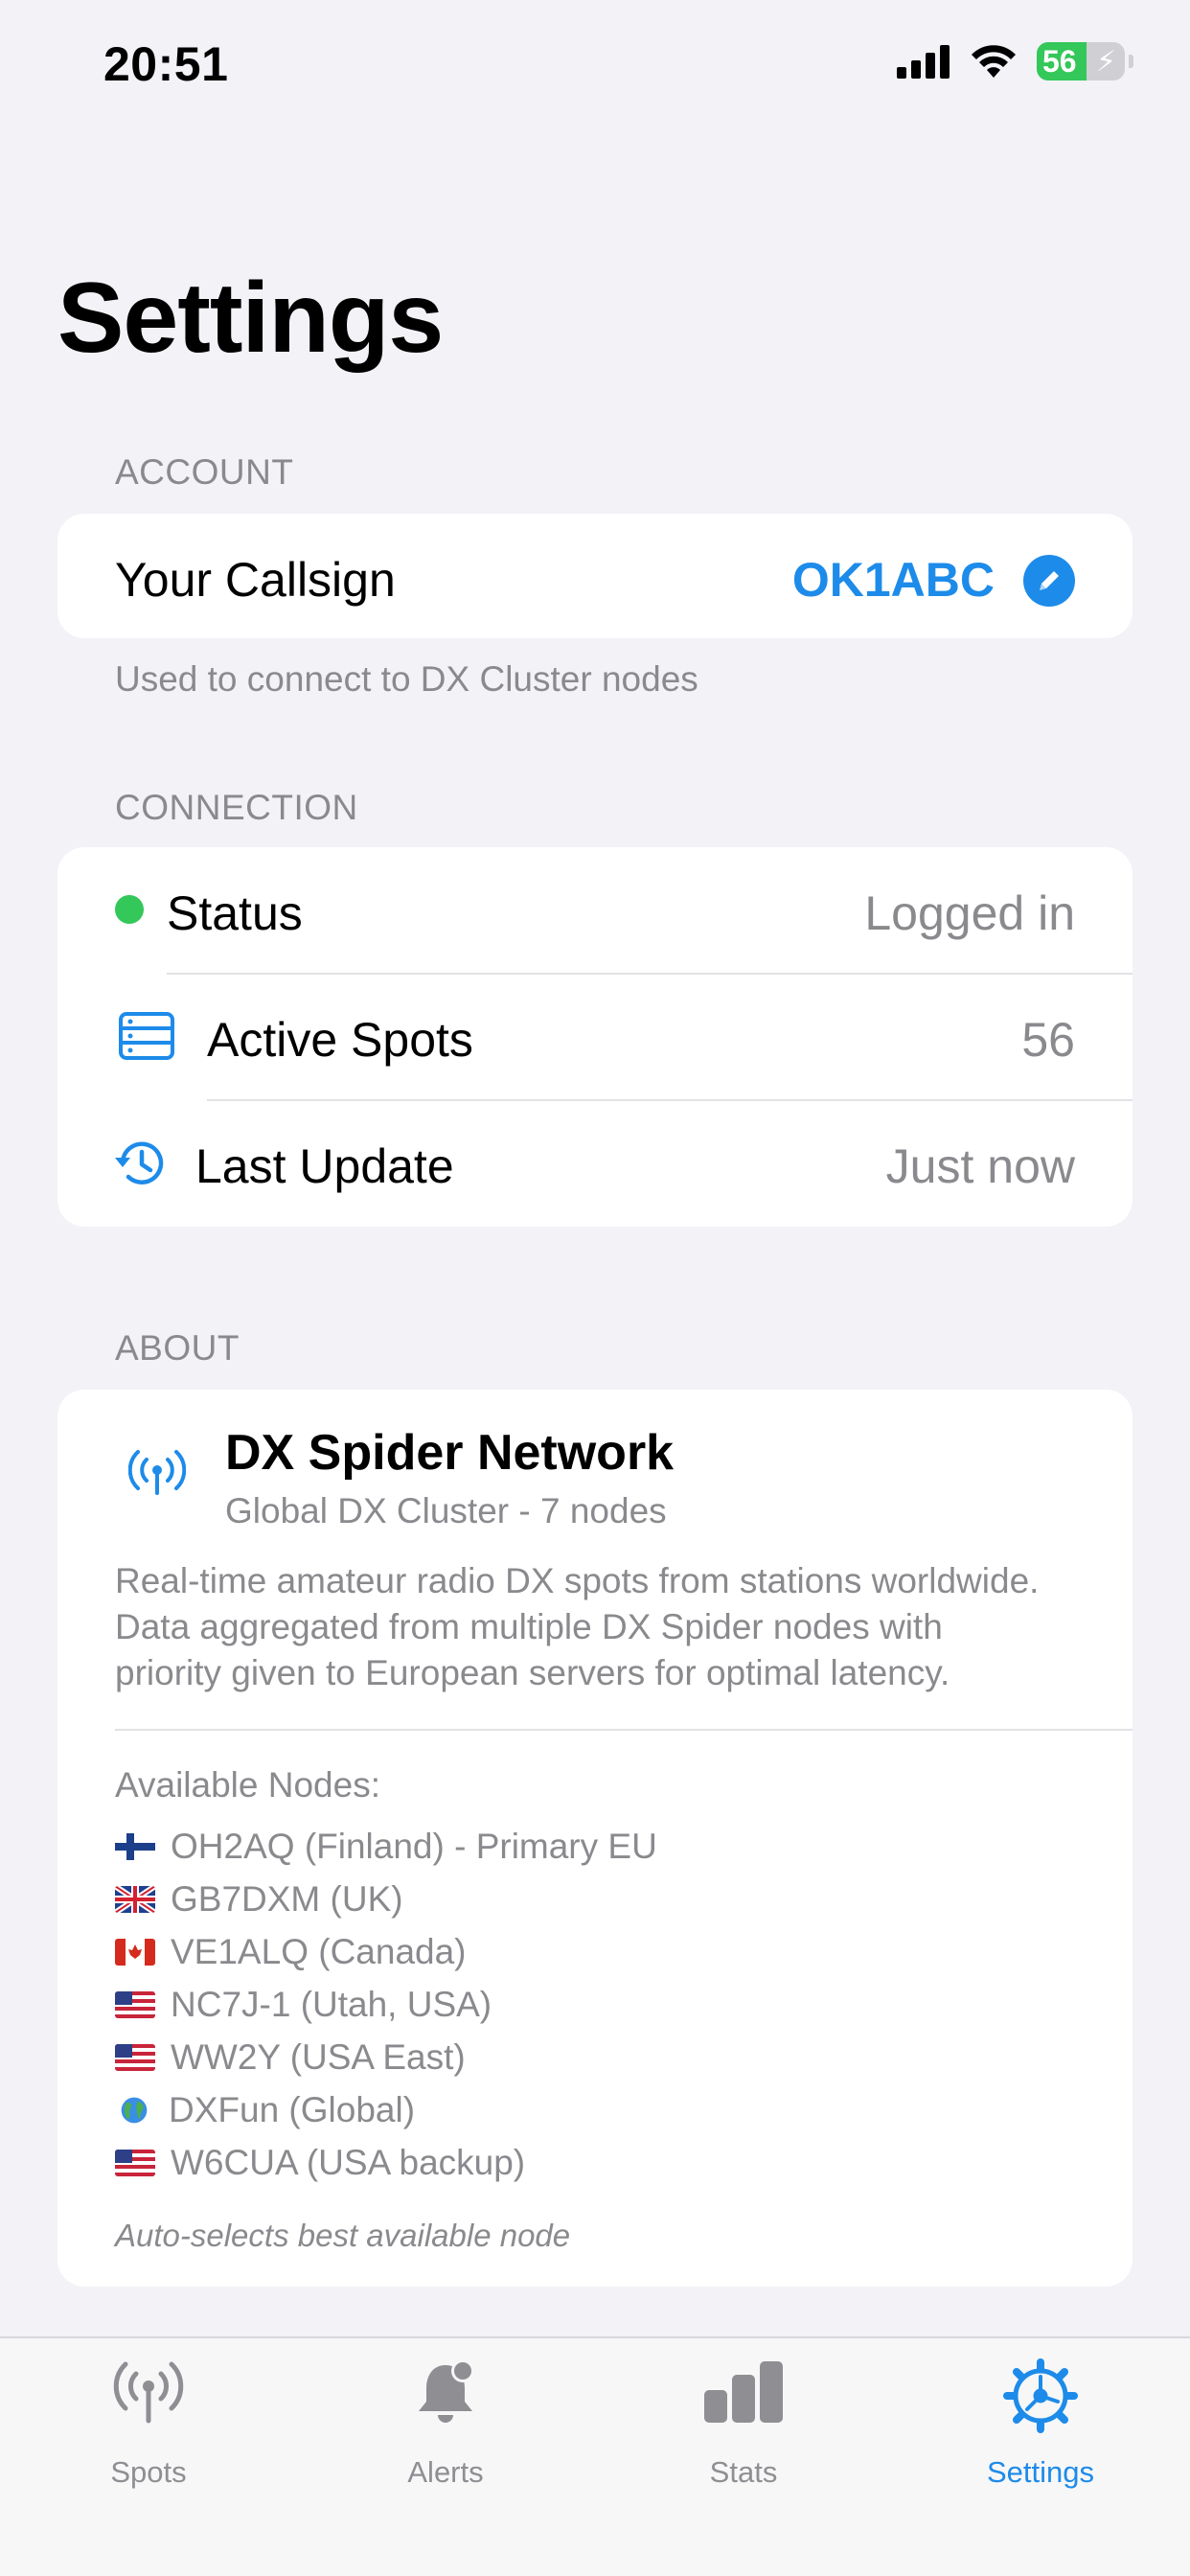 This screenshot has height=2576, width=1190. What do you see at coordinates (135, 1899) in the screenshot?
I see `uk-flag-icon` at bounding box center [135, 1899].